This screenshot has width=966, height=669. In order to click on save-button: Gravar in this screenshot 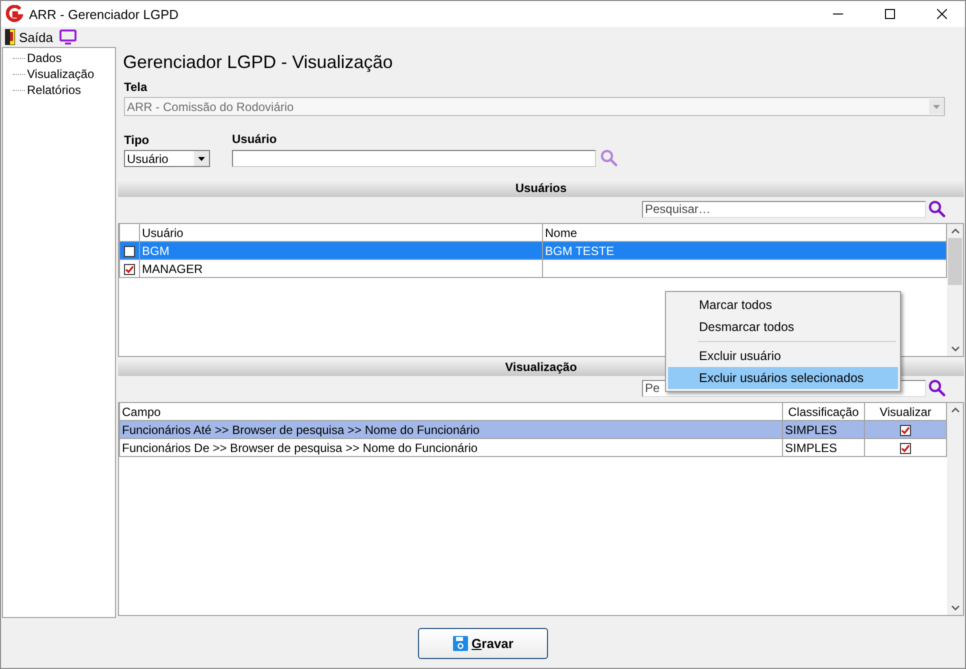, I will do `click(483, 643)`.